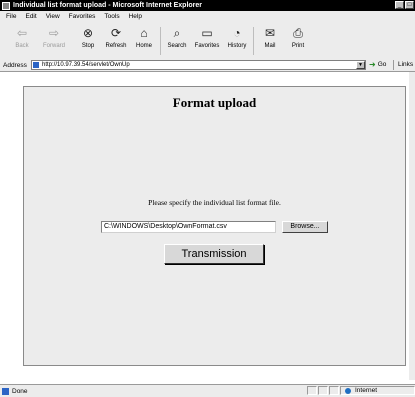 This screenshot has width=415, height=397. I want to click on maximize-button: □, so click(409, 5).